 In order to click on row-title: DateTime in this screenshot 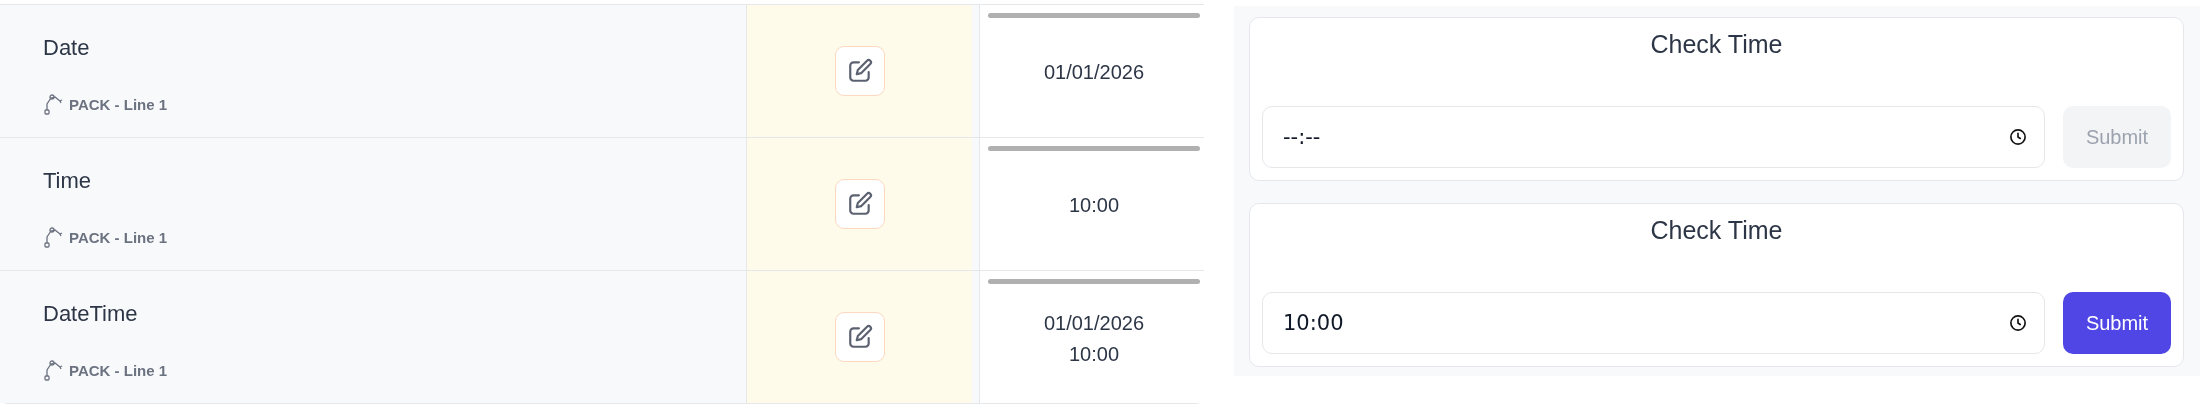, I will do `click(91, 314)`.